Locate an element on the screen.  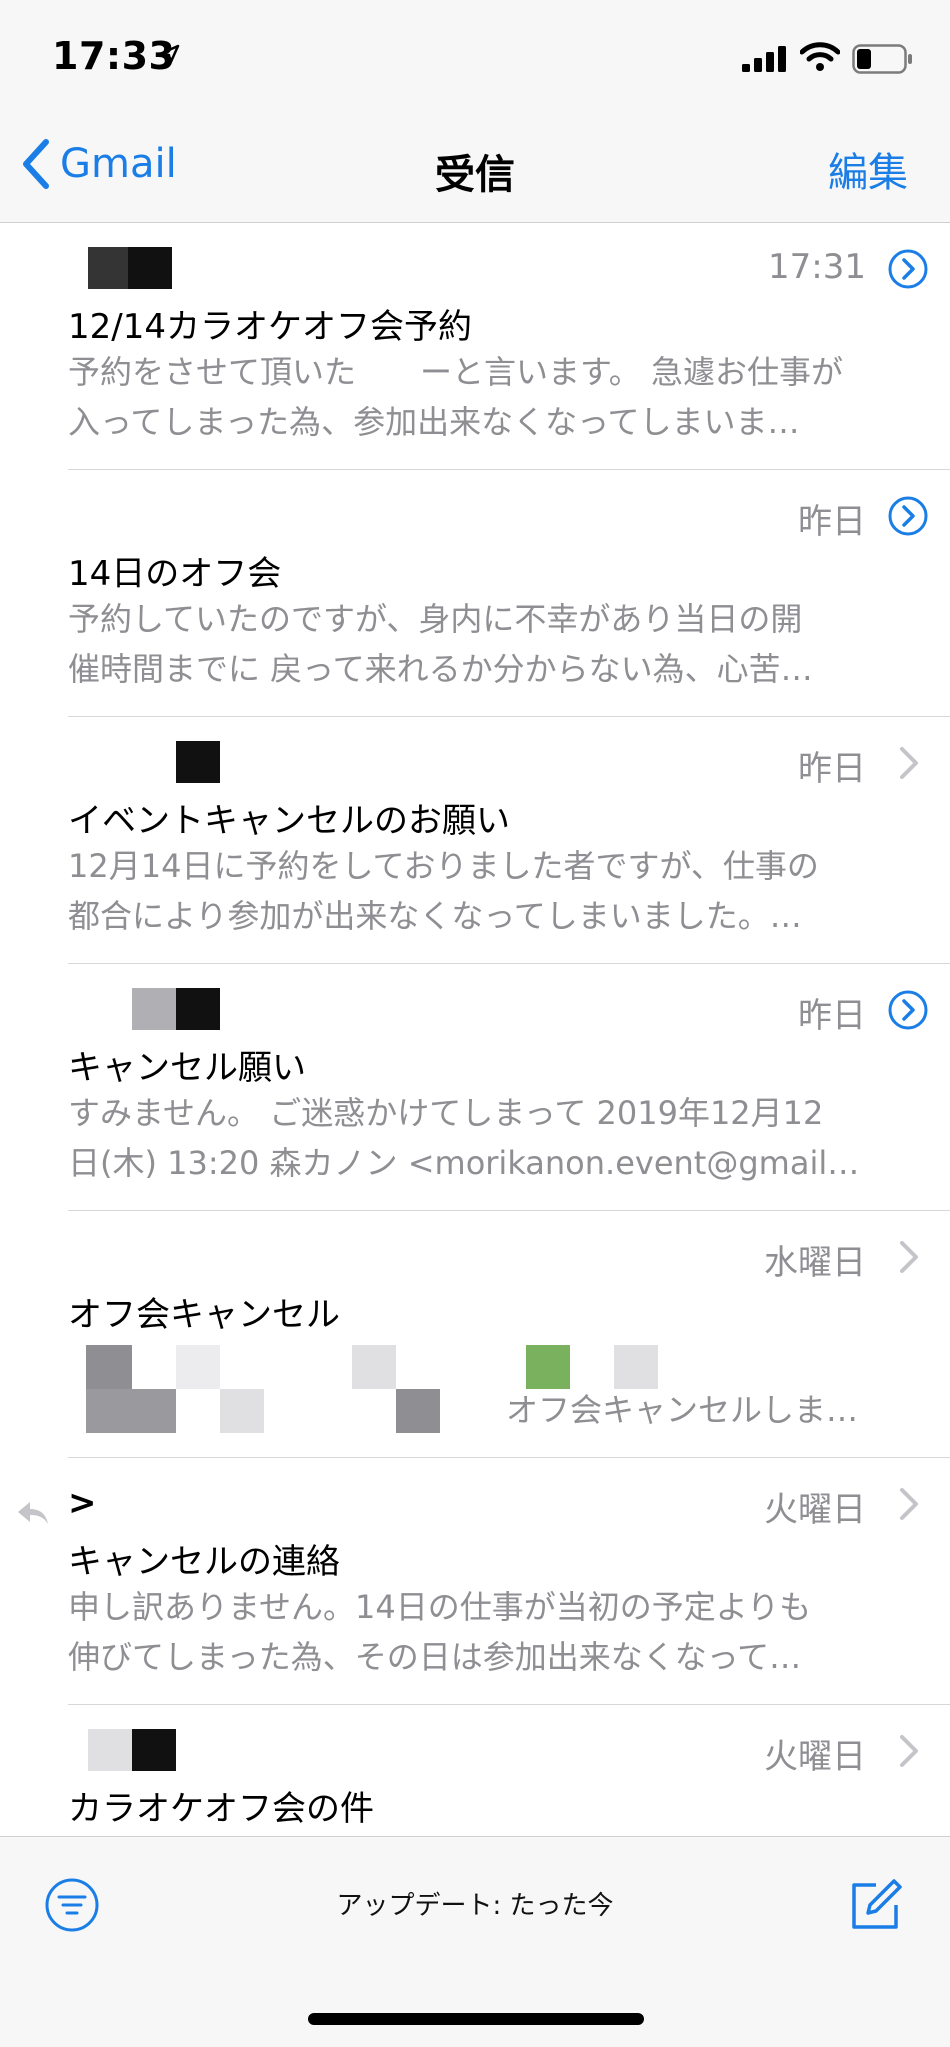
signal-icon is located at coordinates (764, 59).